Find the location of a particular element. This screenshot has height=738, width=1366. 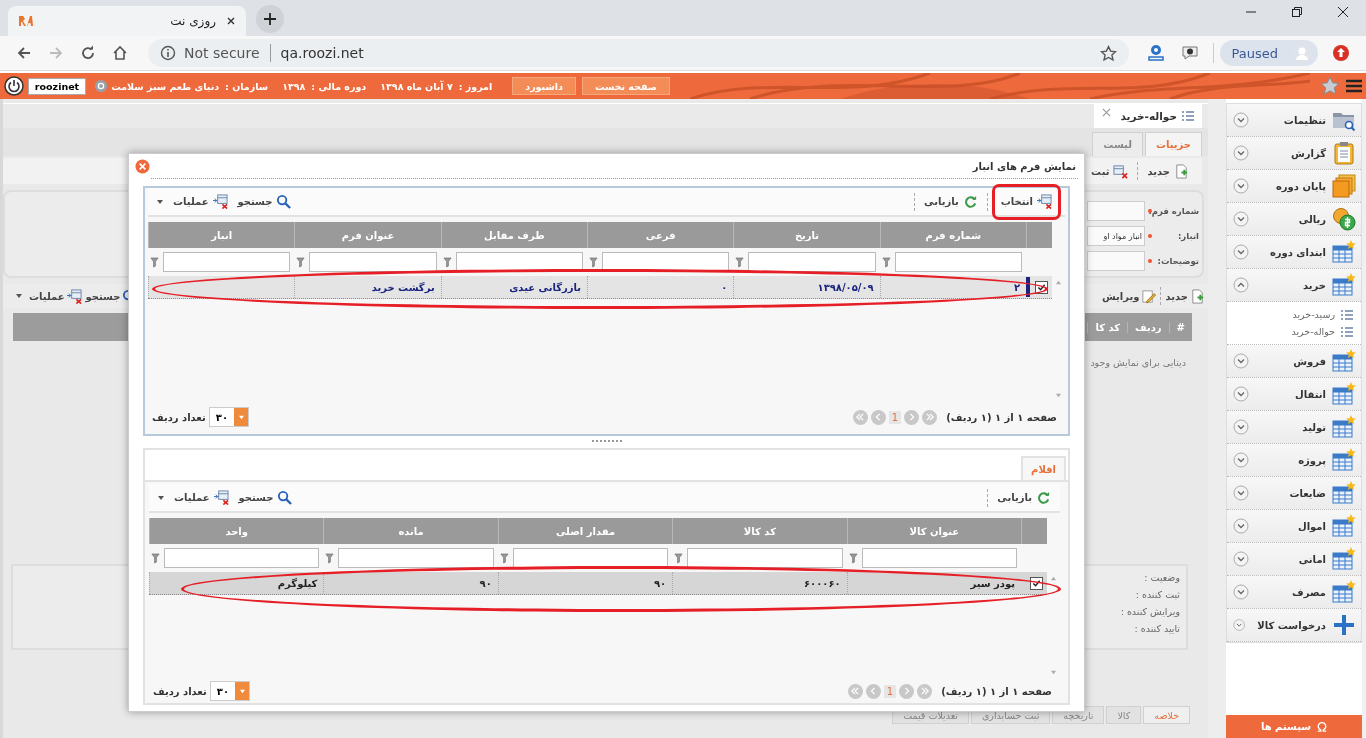

maximize-icon is located at coordinates (1297, 12).